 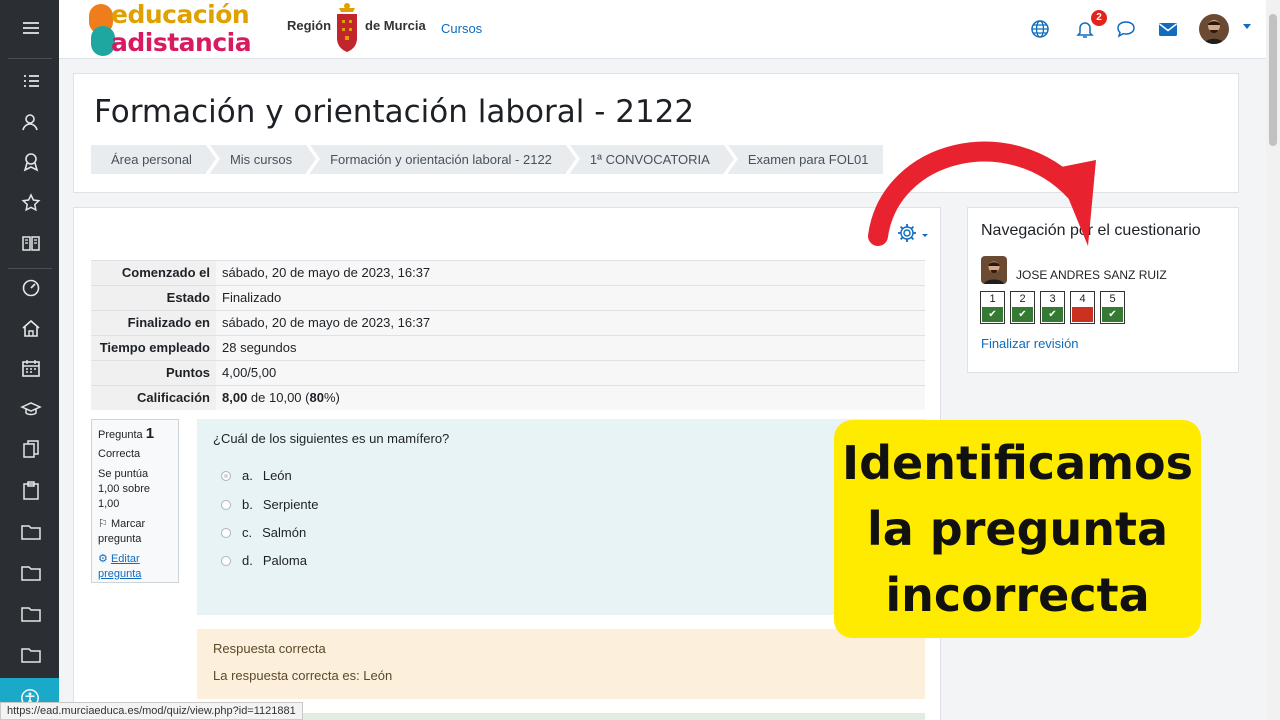 I want to click on answer-option: b. Serpiente, so click(x=270, y=504).